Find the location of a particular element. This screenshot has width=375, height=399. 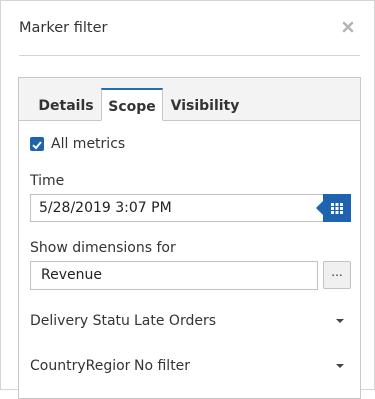

dialog-title: Marker filter is located at coordinates (63, 28).